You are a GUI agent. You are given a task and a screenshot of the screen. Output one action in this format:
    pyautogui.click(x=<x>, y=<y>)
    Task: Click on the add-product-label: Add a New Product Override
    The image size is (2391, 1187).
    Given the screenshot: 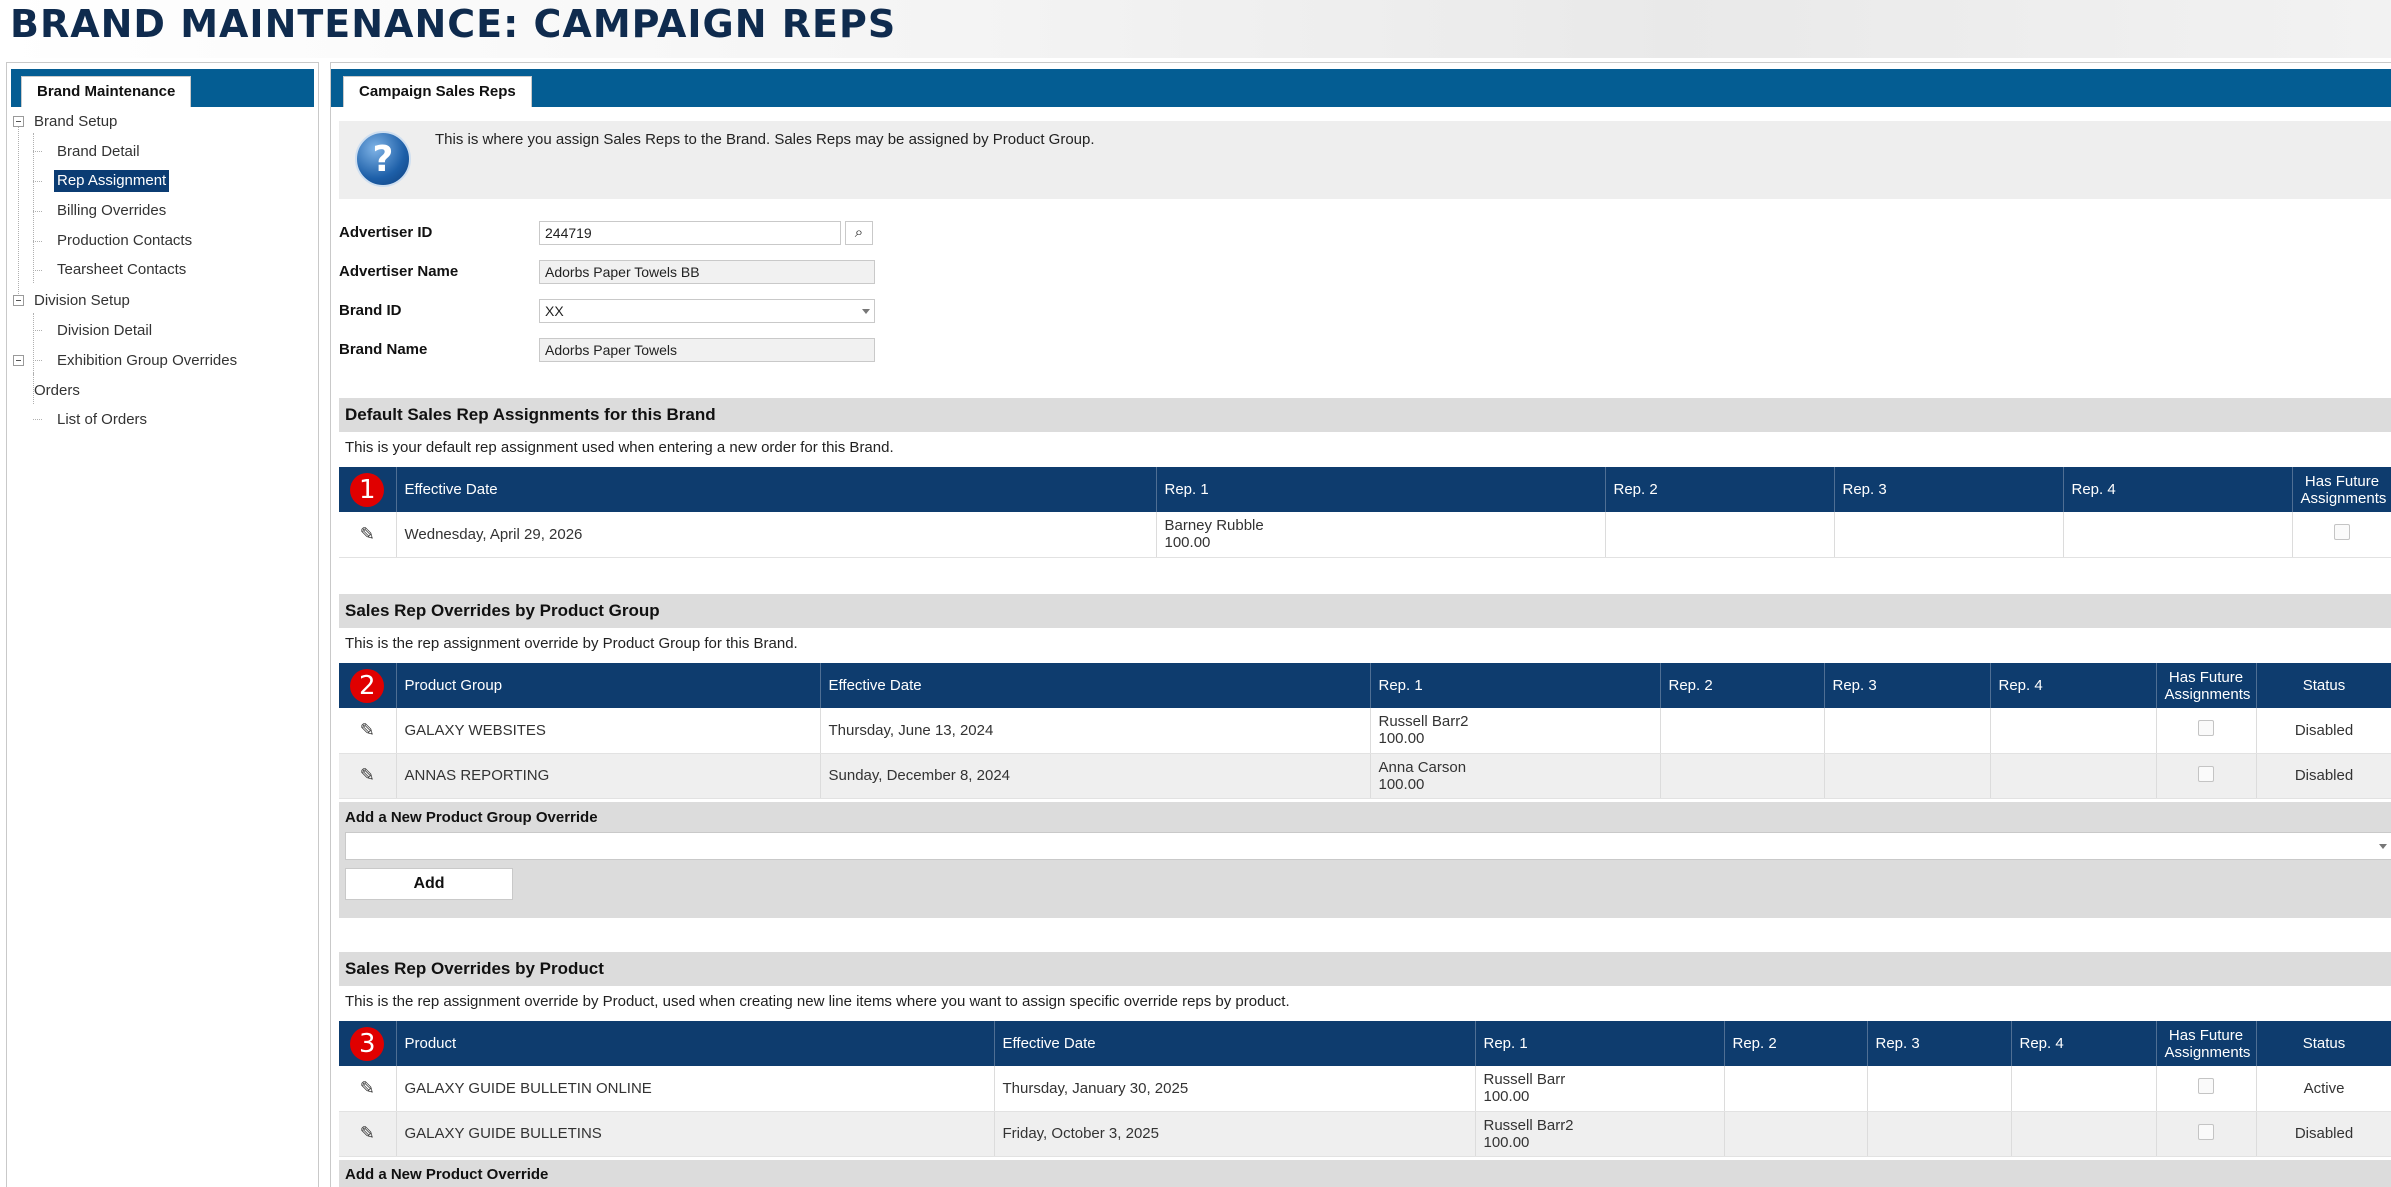 What is the action you would take?
    pyautogui.click(x=447, y=1174)
    